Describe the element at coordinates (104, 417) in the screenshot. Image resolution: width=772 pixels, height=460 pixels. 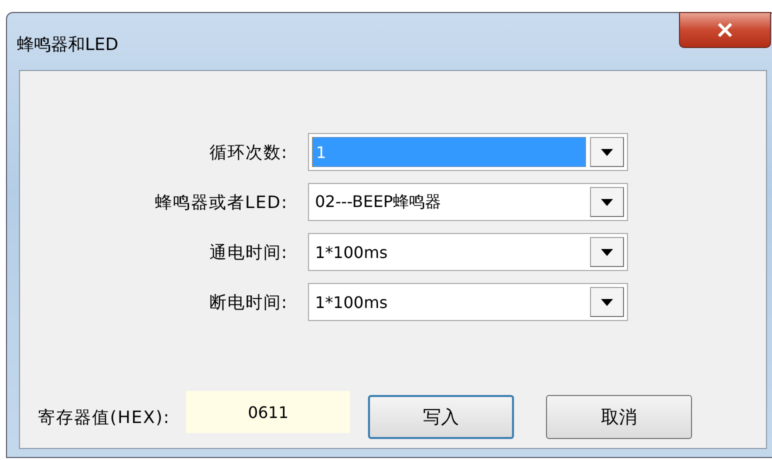
I see `register-label: 寄存器值(HEX):` at that location.